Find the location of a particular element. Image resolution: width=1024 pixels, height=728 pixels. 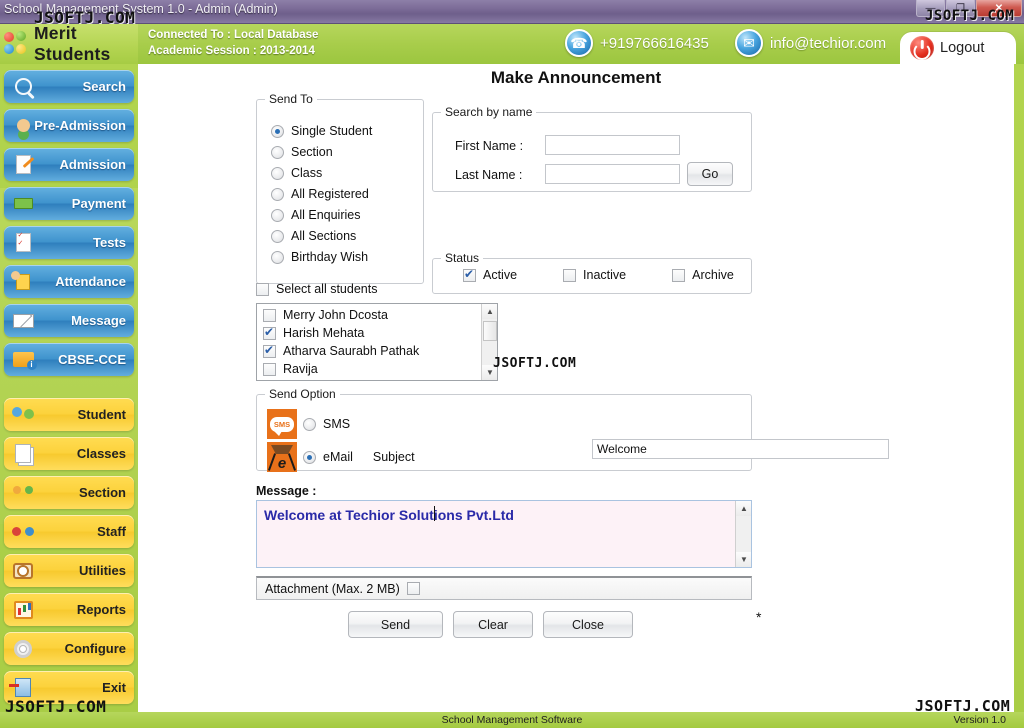

radio-single-student: Single Student is located at coordinates (321, 131).